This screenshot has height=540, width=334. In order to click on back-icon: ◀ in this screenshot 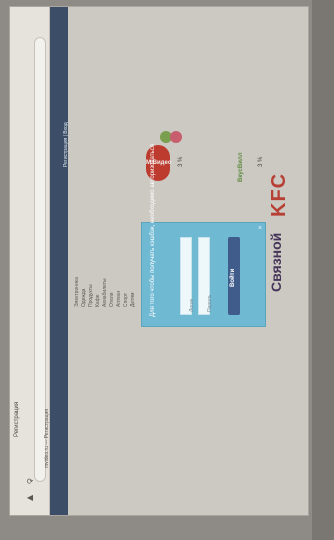, I will do `click(30, 498)`.